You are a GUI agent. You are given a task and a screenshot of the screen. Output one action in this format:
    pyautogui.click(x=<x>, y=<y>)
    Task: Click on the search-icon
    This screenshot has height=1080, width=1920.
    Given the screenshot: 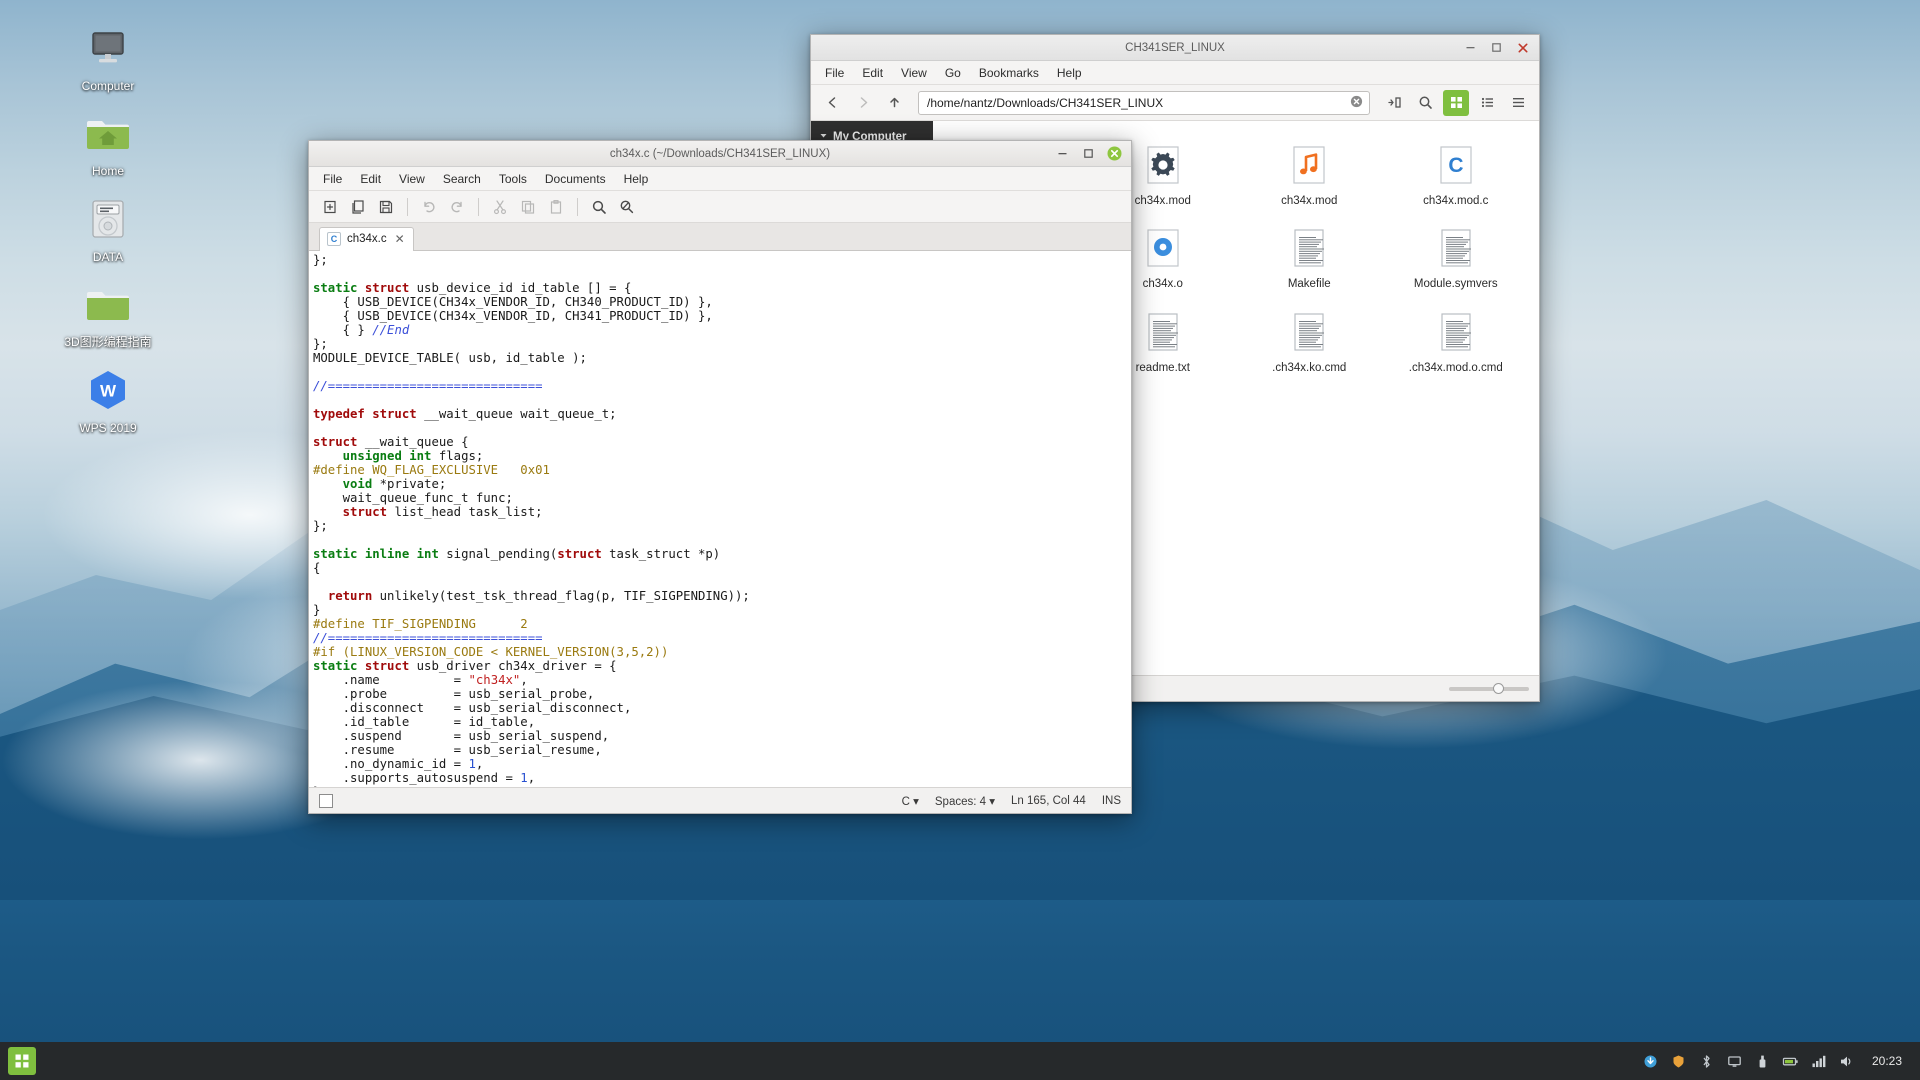 What is the action you would take?
    pyautogui.click(x=1425, y=103)
    